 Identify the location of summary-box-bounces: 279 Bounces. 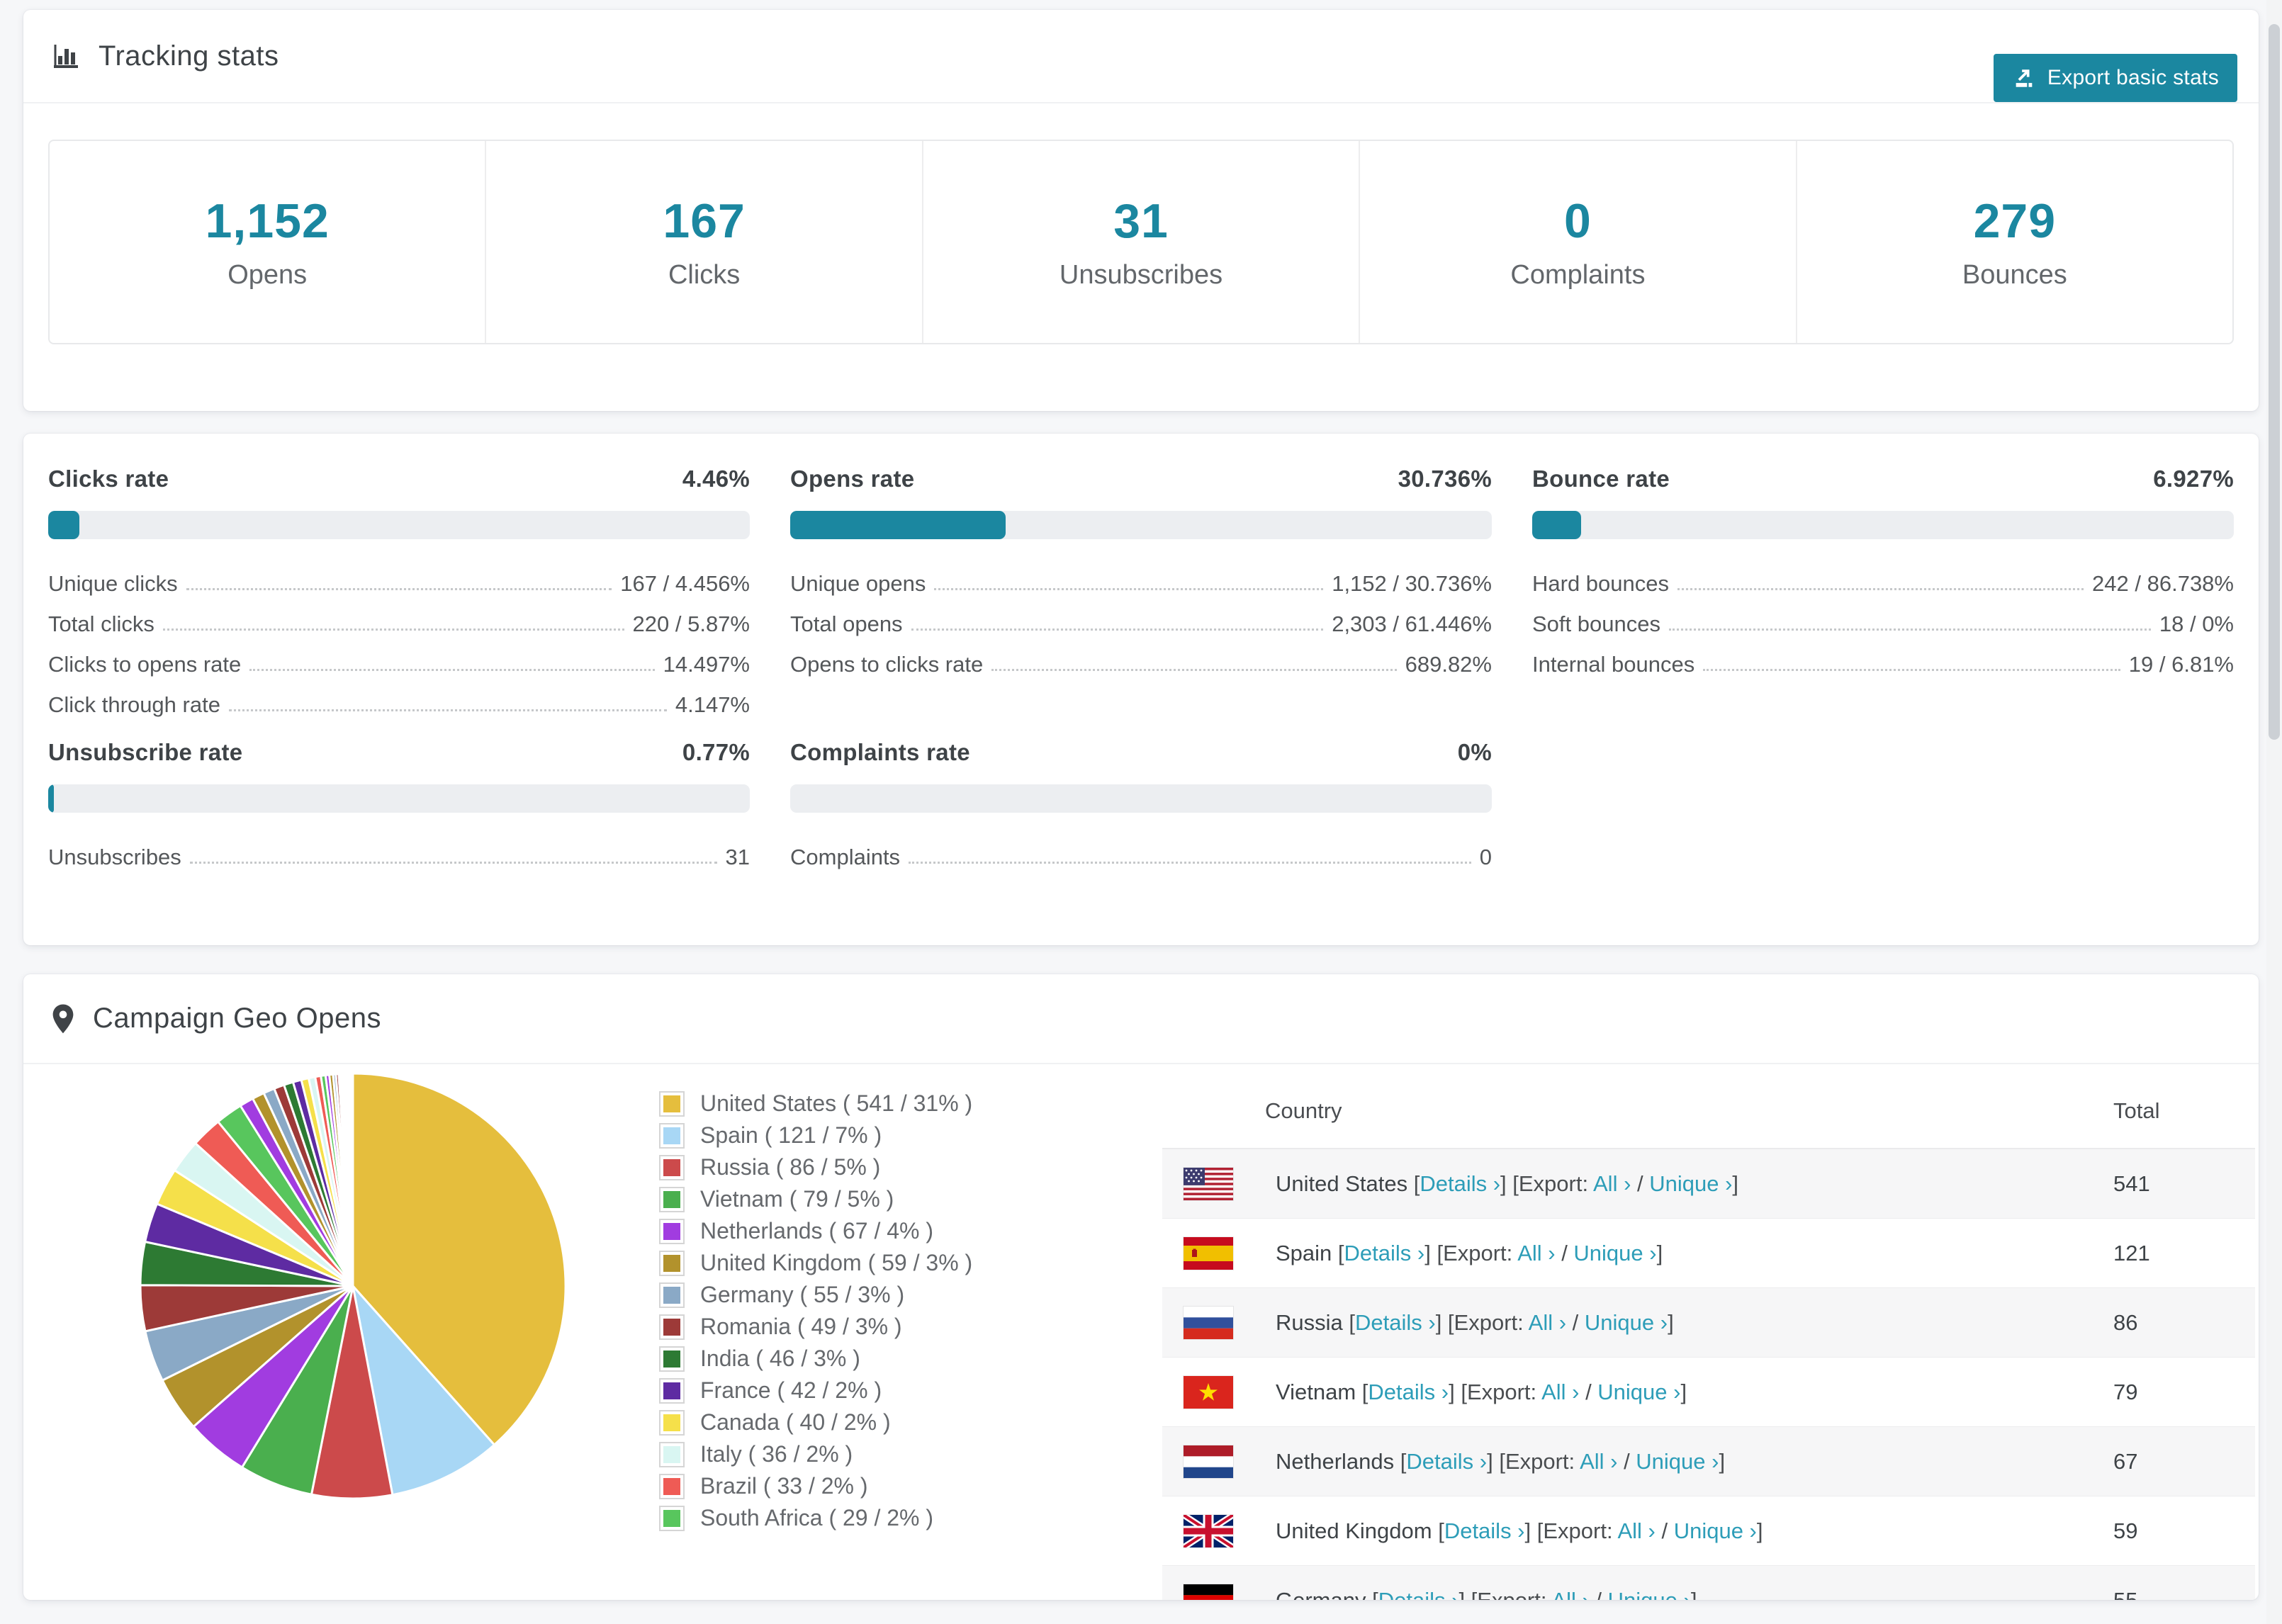
(2014, 242).